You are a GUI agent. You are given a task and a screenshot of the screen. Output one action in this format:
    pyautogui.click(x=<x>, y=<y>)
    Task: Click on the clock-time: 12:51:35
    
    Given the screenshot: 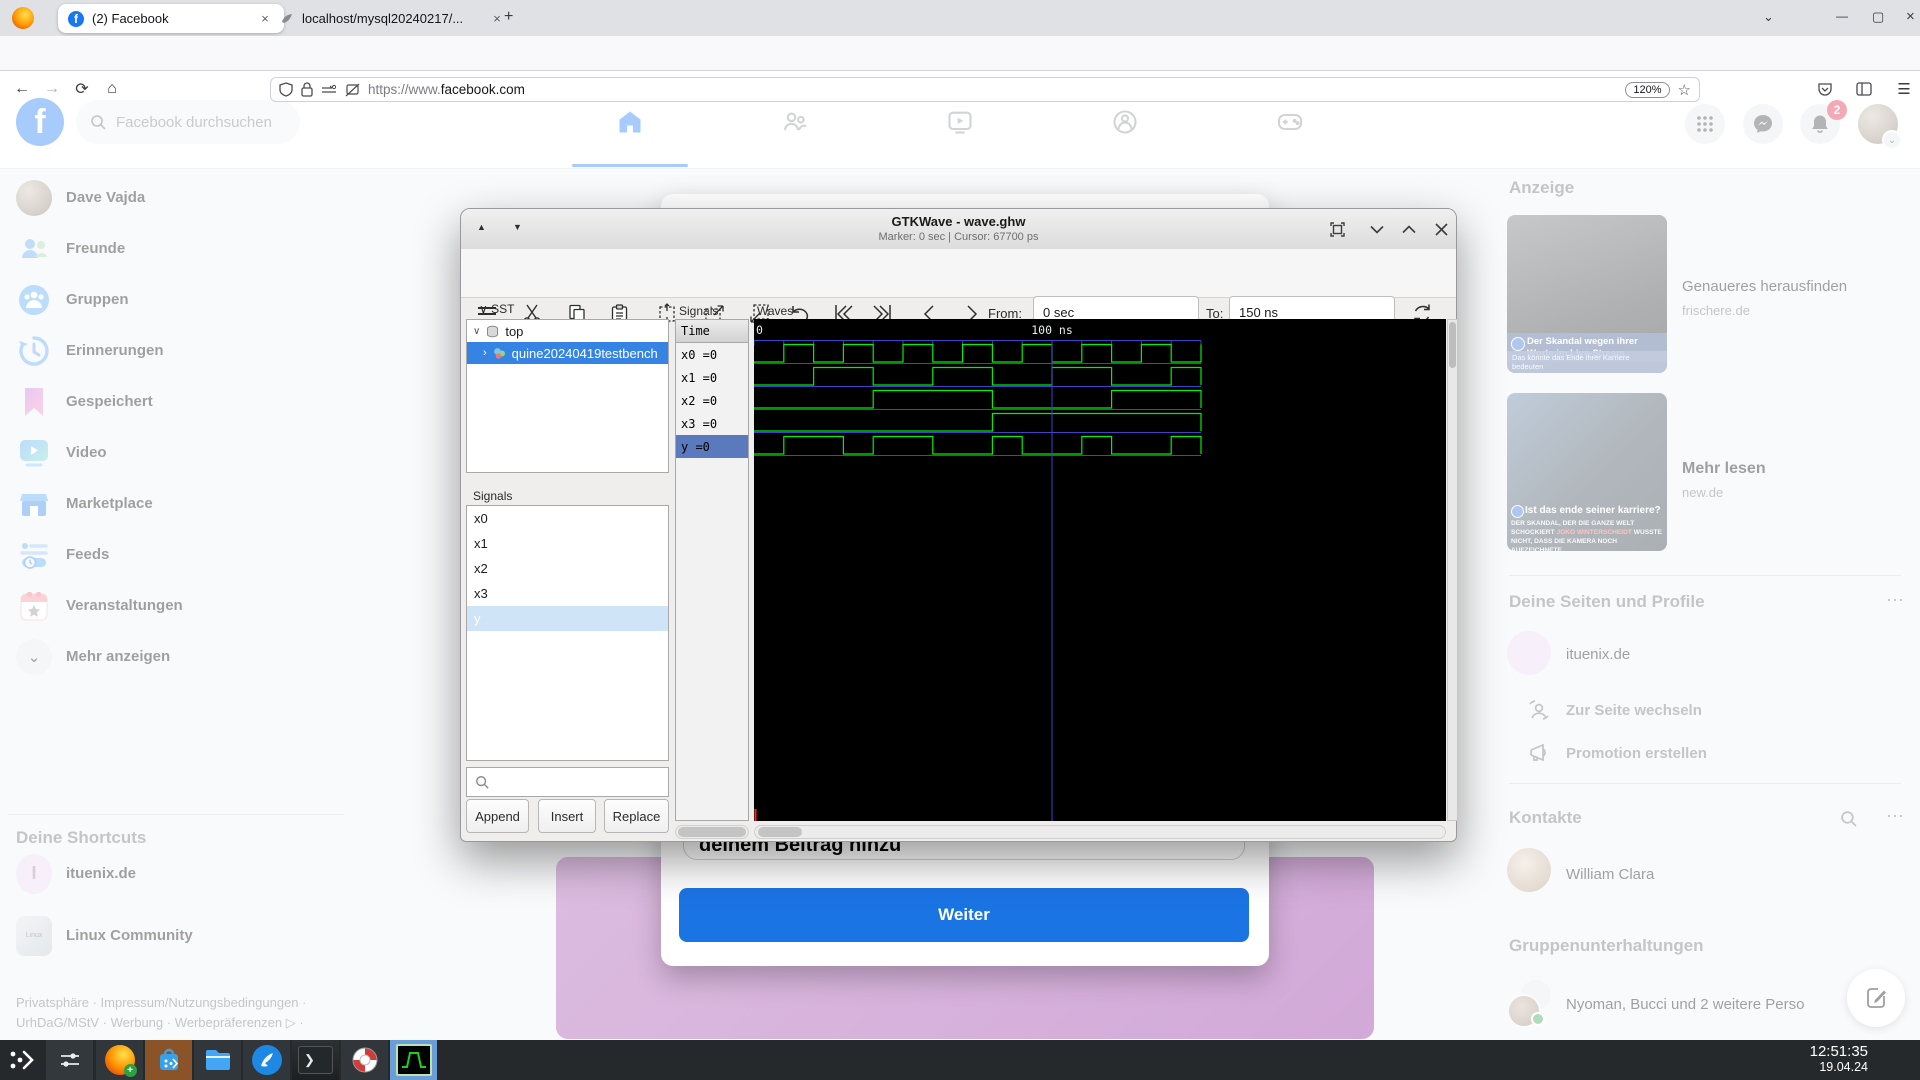 What is the action you would take?
    pyautogui.click(x=1838, y=1051)
    